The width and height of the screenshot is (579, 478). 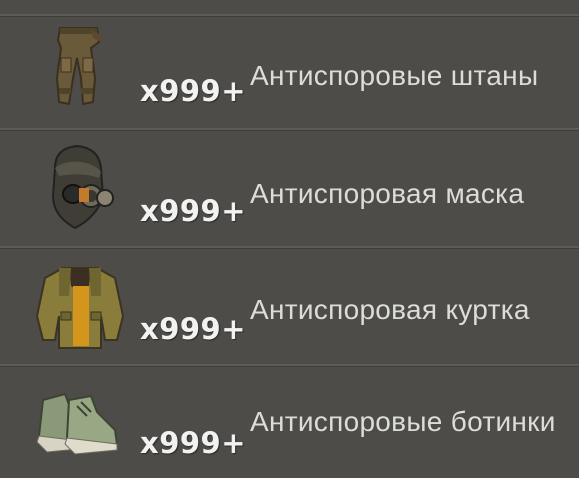 I want to click on item-name: Антиспоровые штаны, so click(x=394, y=75).